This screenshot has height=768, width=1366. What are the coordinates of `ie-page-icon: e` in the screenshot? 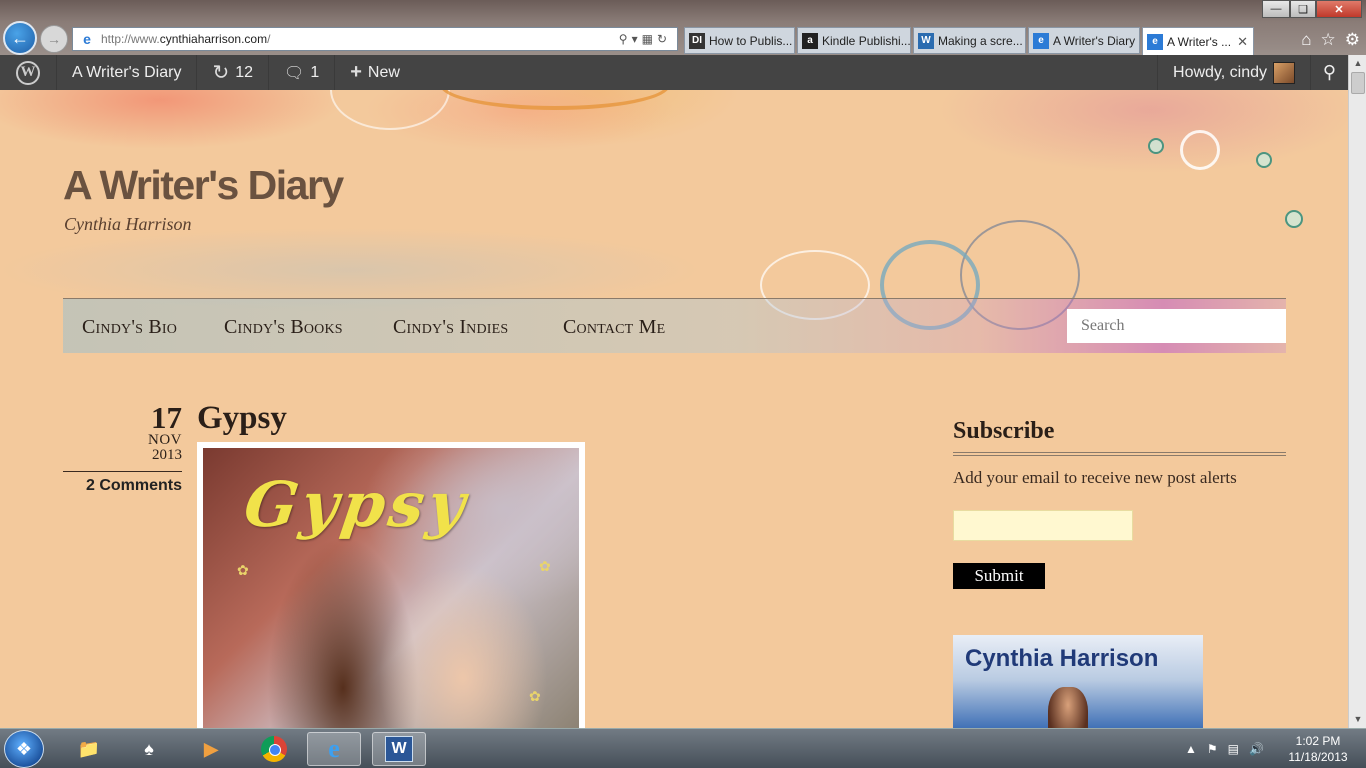 It's located at (87, 39).